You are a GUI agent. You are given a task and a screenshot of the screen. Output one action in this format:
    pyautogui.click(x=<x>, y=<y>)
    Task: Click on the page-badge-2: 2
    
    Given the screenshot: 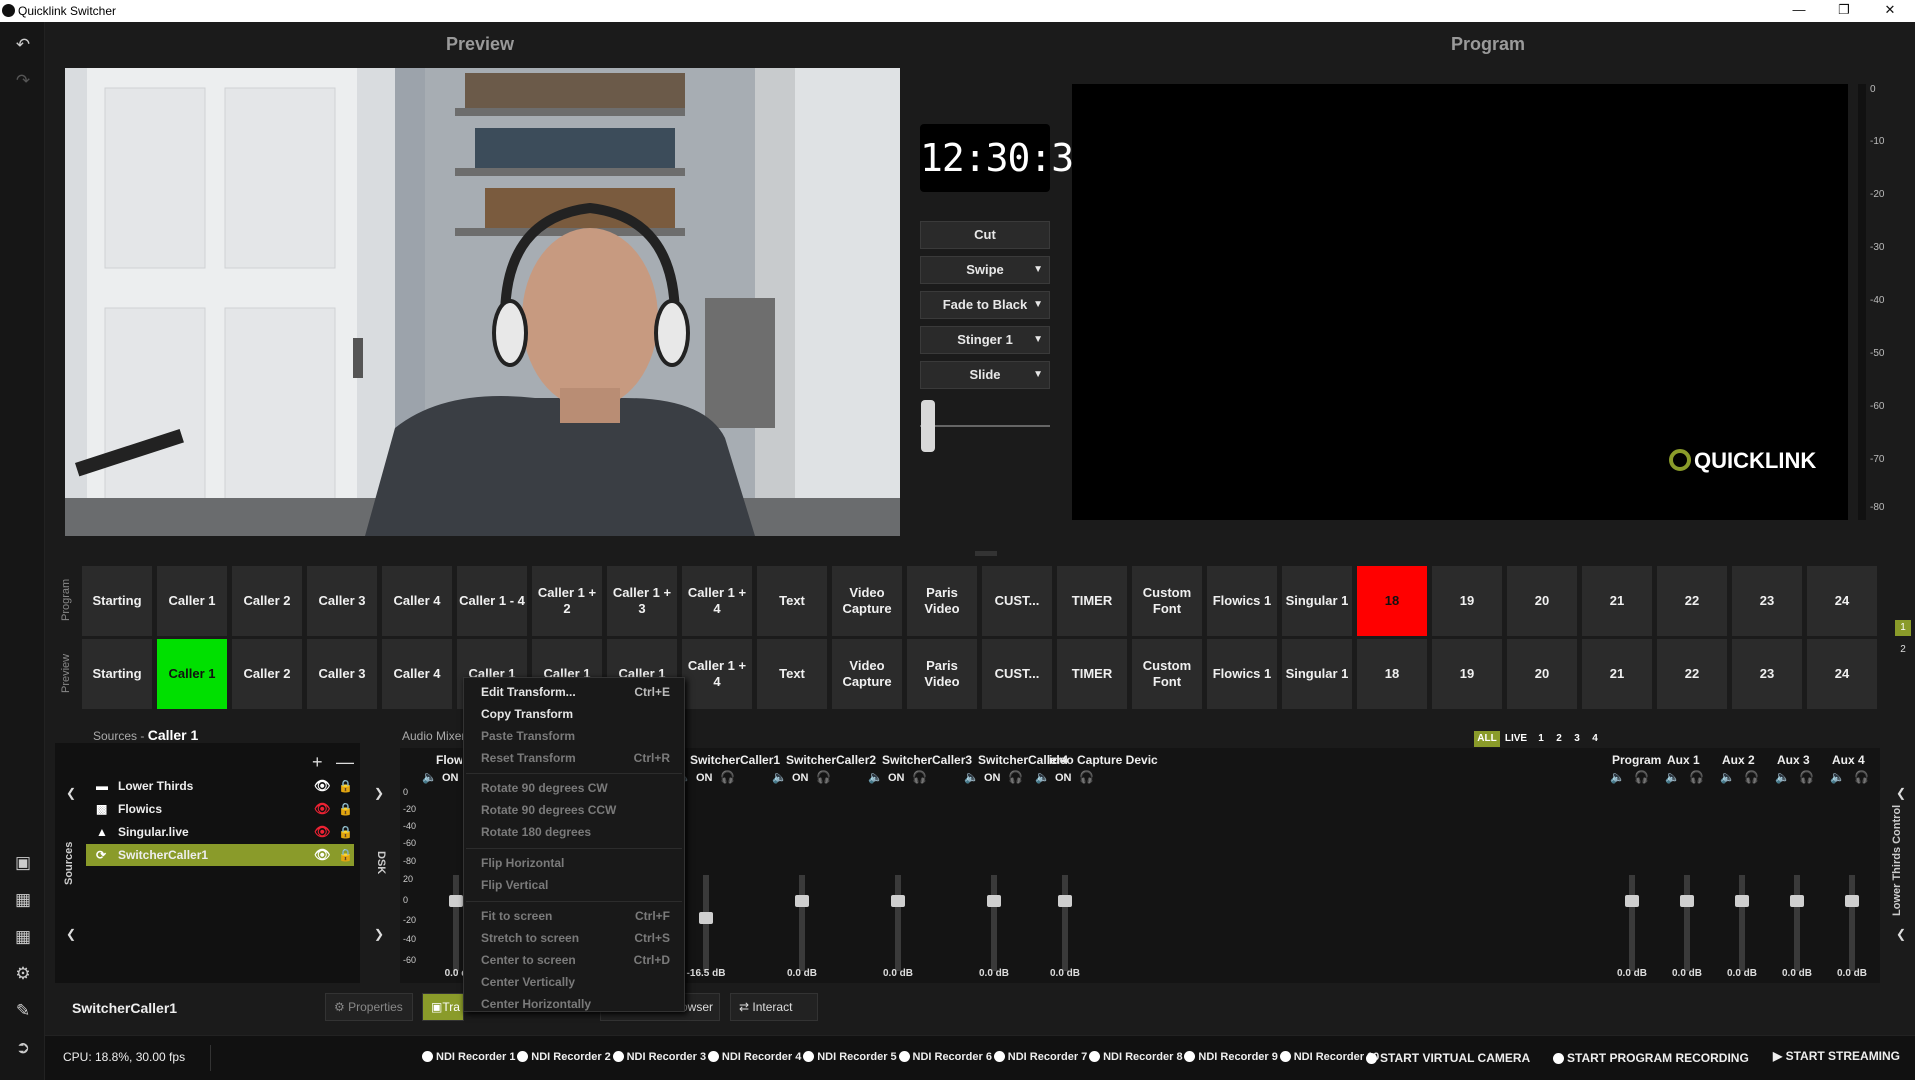 What is the action you would take?
    pyautogui.click(x=1903, y=650)
    